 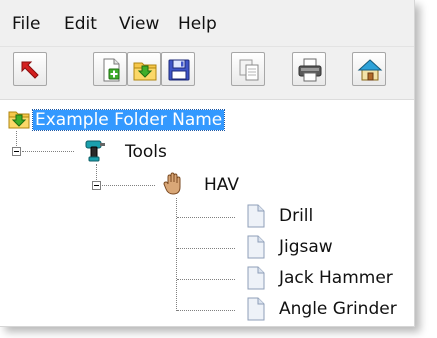 I want to click on print-icon, so click(x=310, y=70).